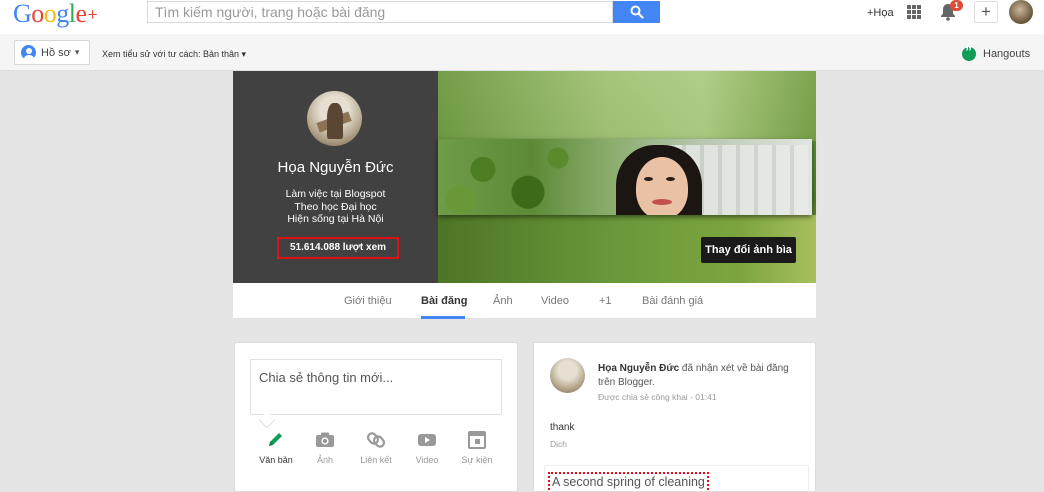 Image resolution: width=1044 pixels, height=492 pixels. What do you see at coordinates (427, 440) in the screenshot?
I see `video-icon` at bounding box center [427, 440].